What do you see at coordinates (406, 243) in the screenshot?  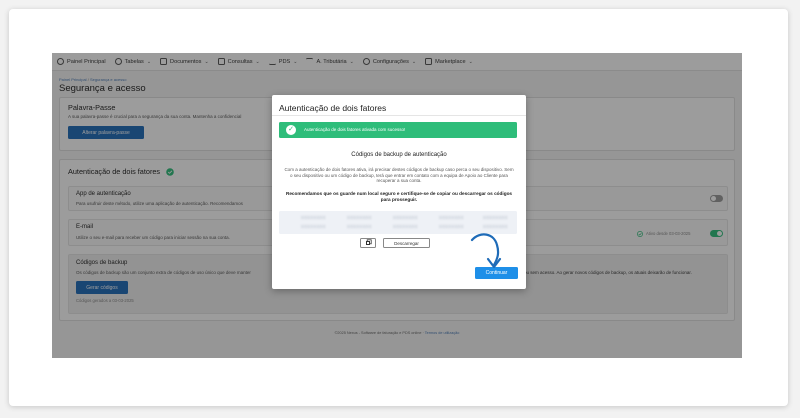 I see `download-codes-button: Descarregar` at bounding box center [406, 243].